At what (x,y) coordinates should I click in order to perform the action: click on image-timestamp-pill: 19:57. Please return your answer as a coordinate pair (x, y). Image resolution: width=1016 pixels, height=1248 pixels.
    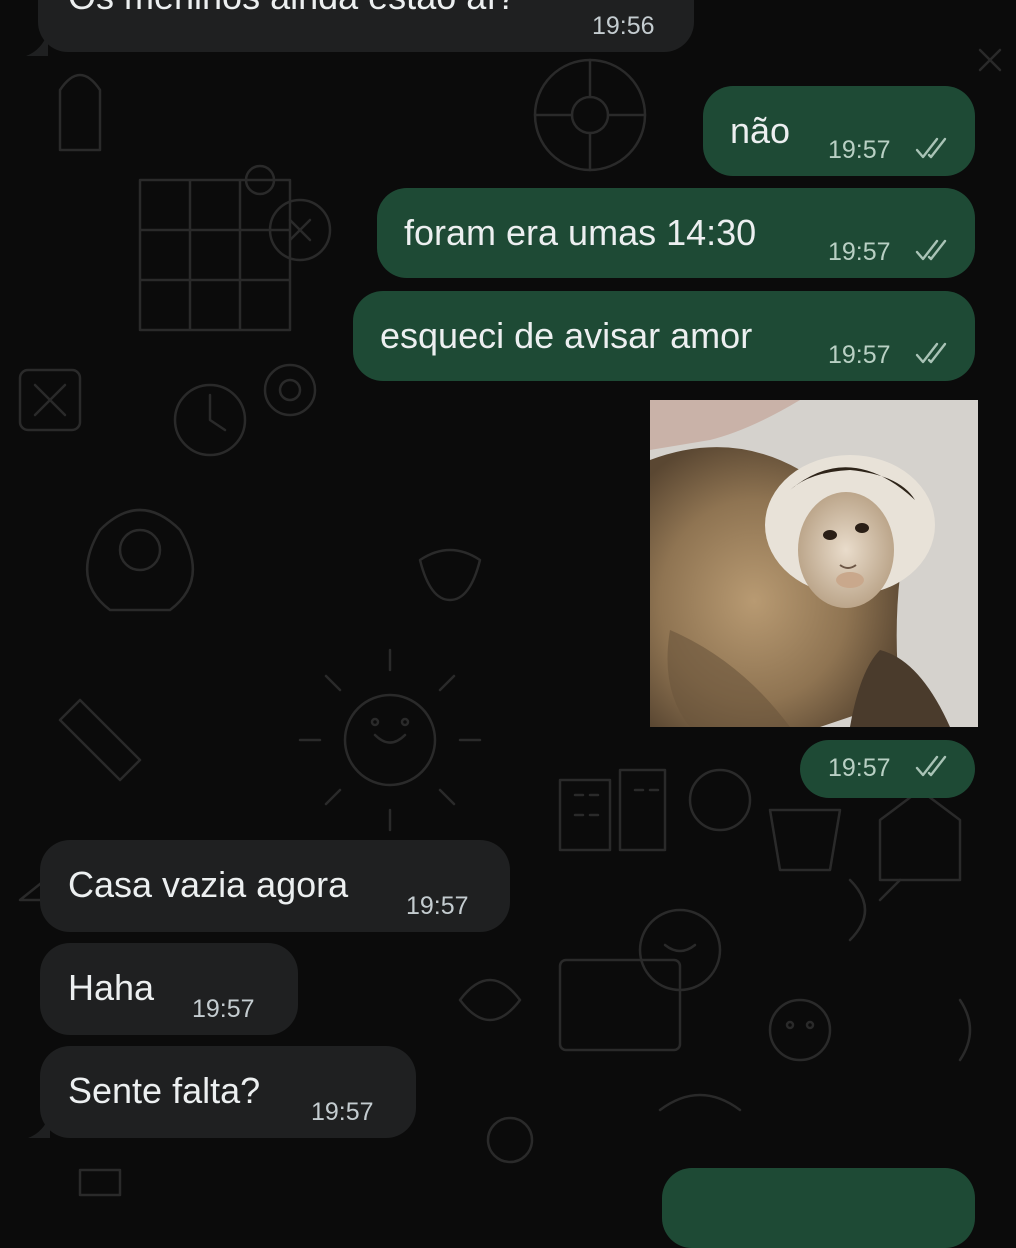
    Looking at the image, I should click on (887, 769).